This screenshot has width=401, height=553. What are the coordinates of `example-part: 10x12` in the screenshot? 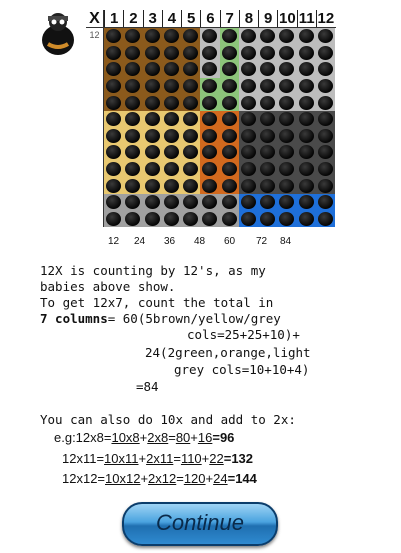 It's located at (123, 478).